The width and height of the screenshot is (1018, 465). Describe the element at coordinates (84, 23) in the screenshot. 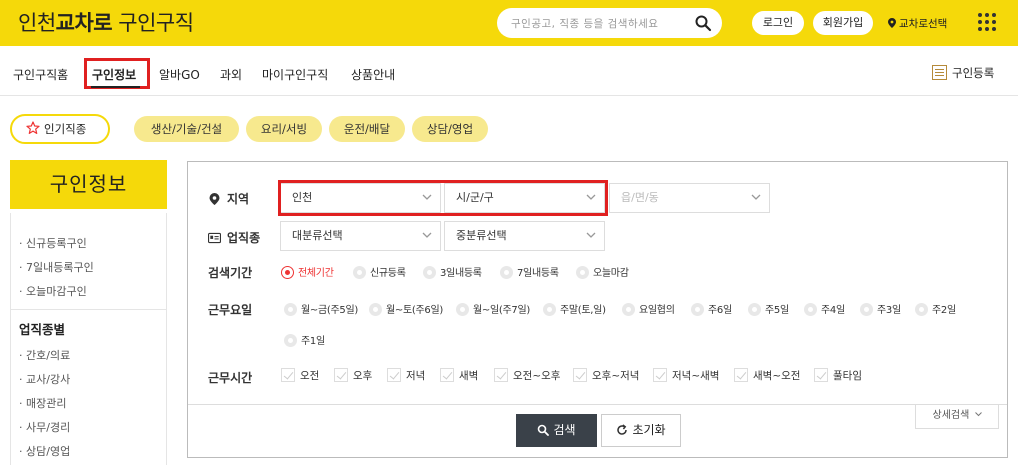

I see `logo-brand: 교차로` at that location.